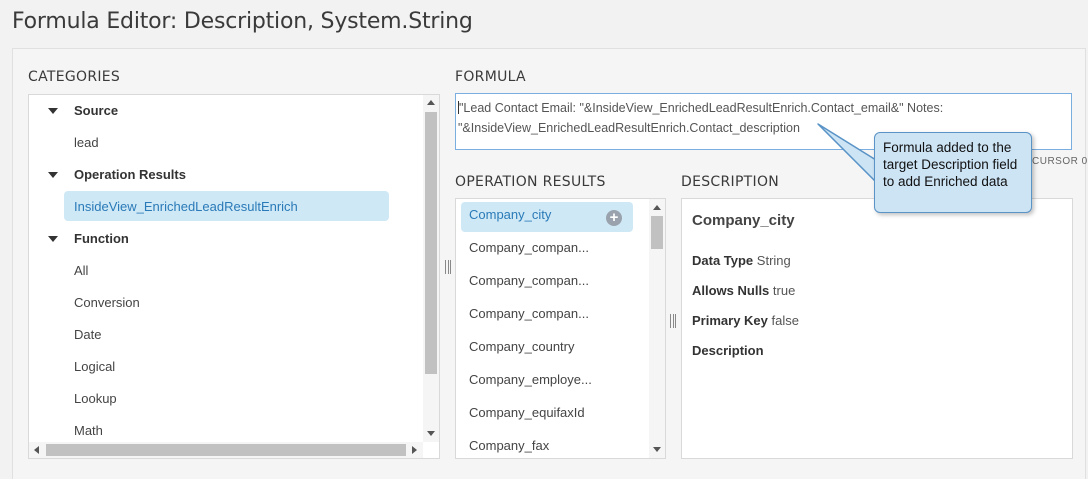  I want to click on scroll-right-arrow-icon, so click(414, 450).